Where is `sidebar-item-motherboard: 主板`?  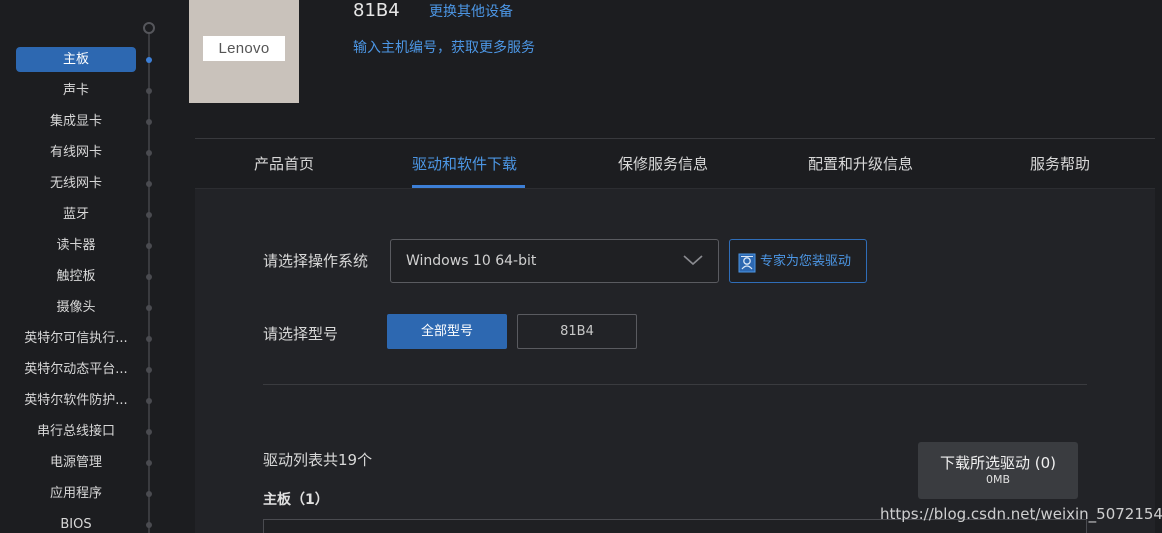
sidebar-item-motherboard: 主板 is located at coordinates (76, 59).